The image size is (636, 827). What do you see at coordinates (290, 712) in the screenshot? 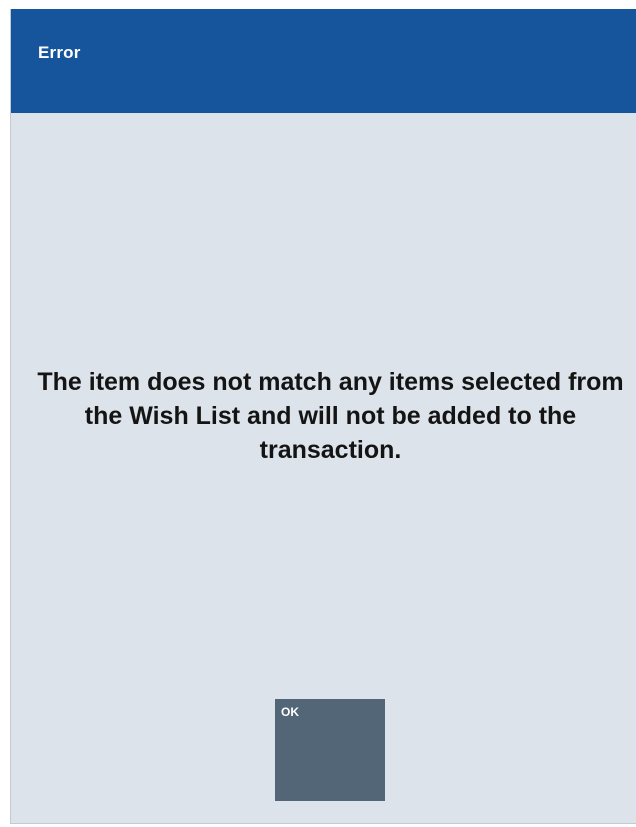
I see `ok-button-label: OK` at bounding box center [290, 712].